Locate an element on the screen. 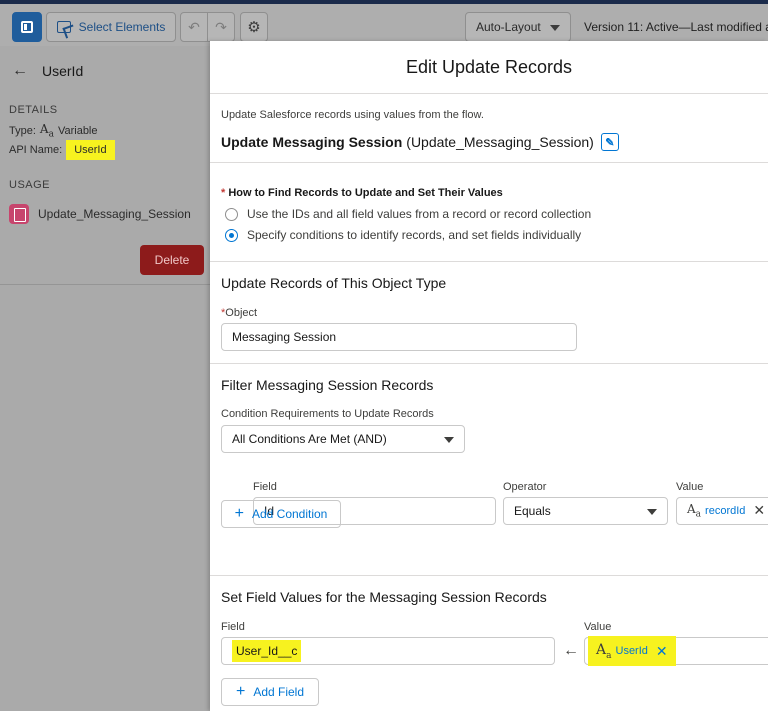 Image resolution: width=768 pixels, height=711 pixels. condition-requirements-value: All Conditions Are Met (AND) is located at coordinates (309, 439).